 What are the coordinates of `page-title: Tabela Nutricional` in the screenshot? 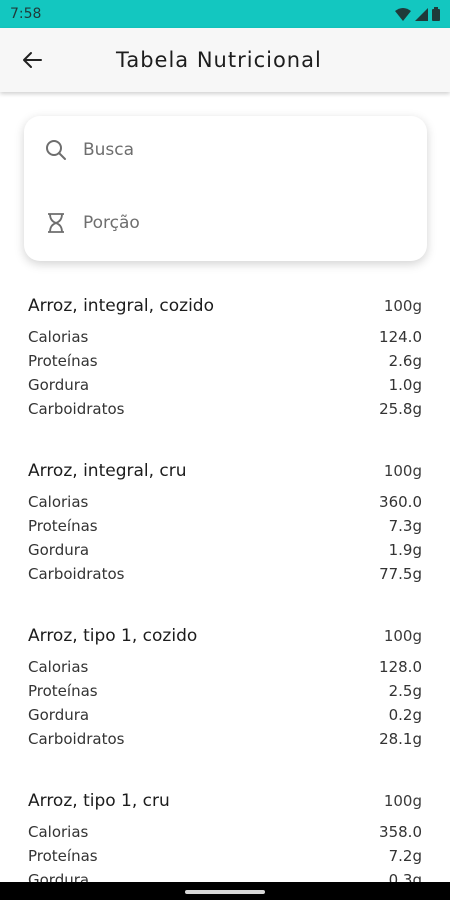 It's located at (219, 60).